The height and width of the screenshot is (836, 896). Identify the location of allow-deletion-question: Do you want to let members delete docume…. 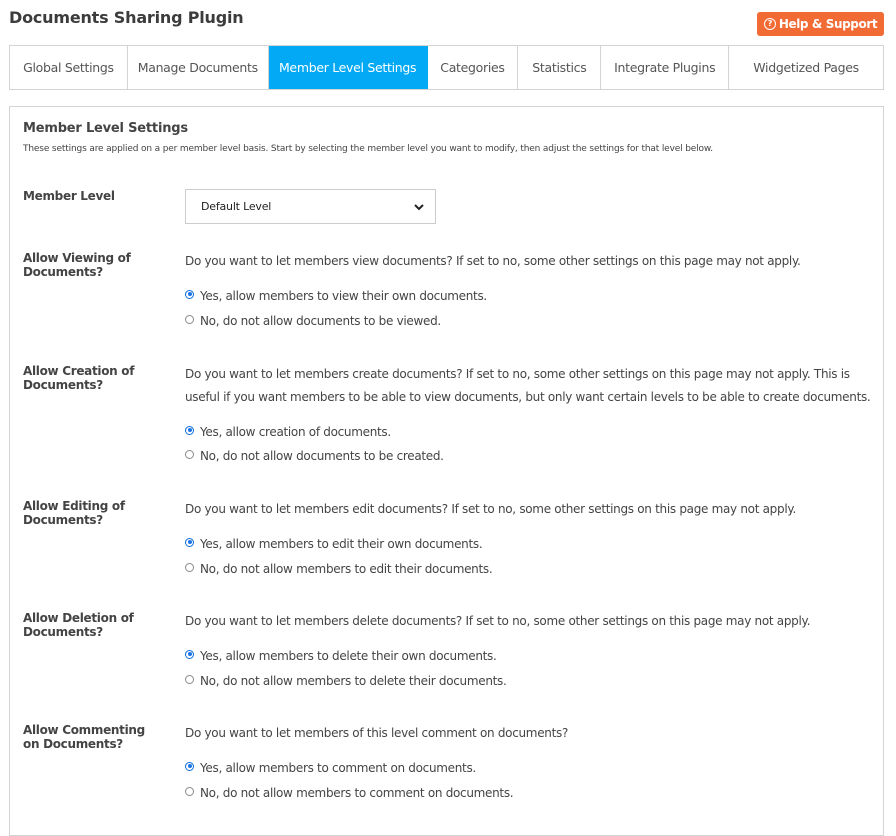
(498, 621).